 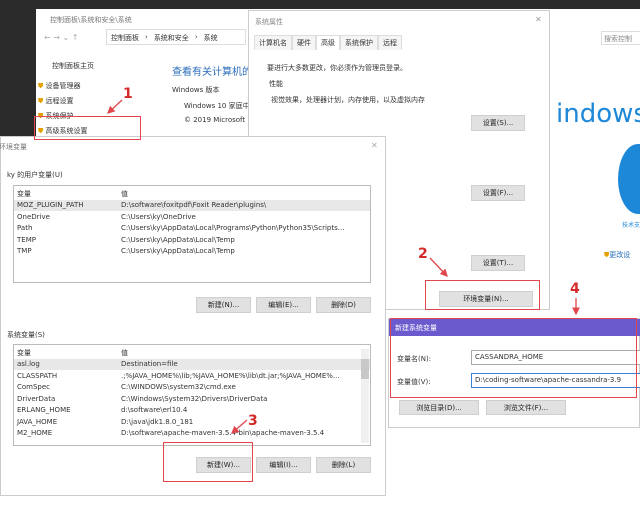 What do you see at coordinates (438, 267) in the screenshot?
I see `arrow-2-icon` at bounding box center [438, 267].